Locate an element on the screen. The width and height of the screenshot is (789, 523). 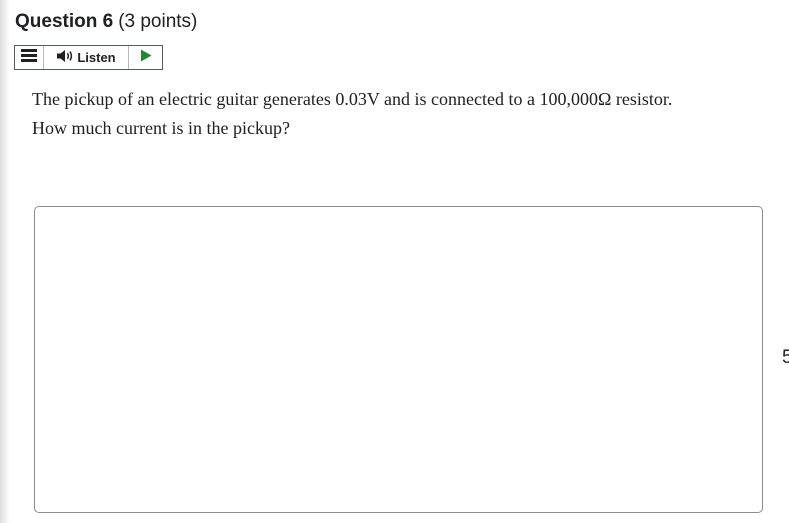
speaker-icon is located at coordinates (65, 57).